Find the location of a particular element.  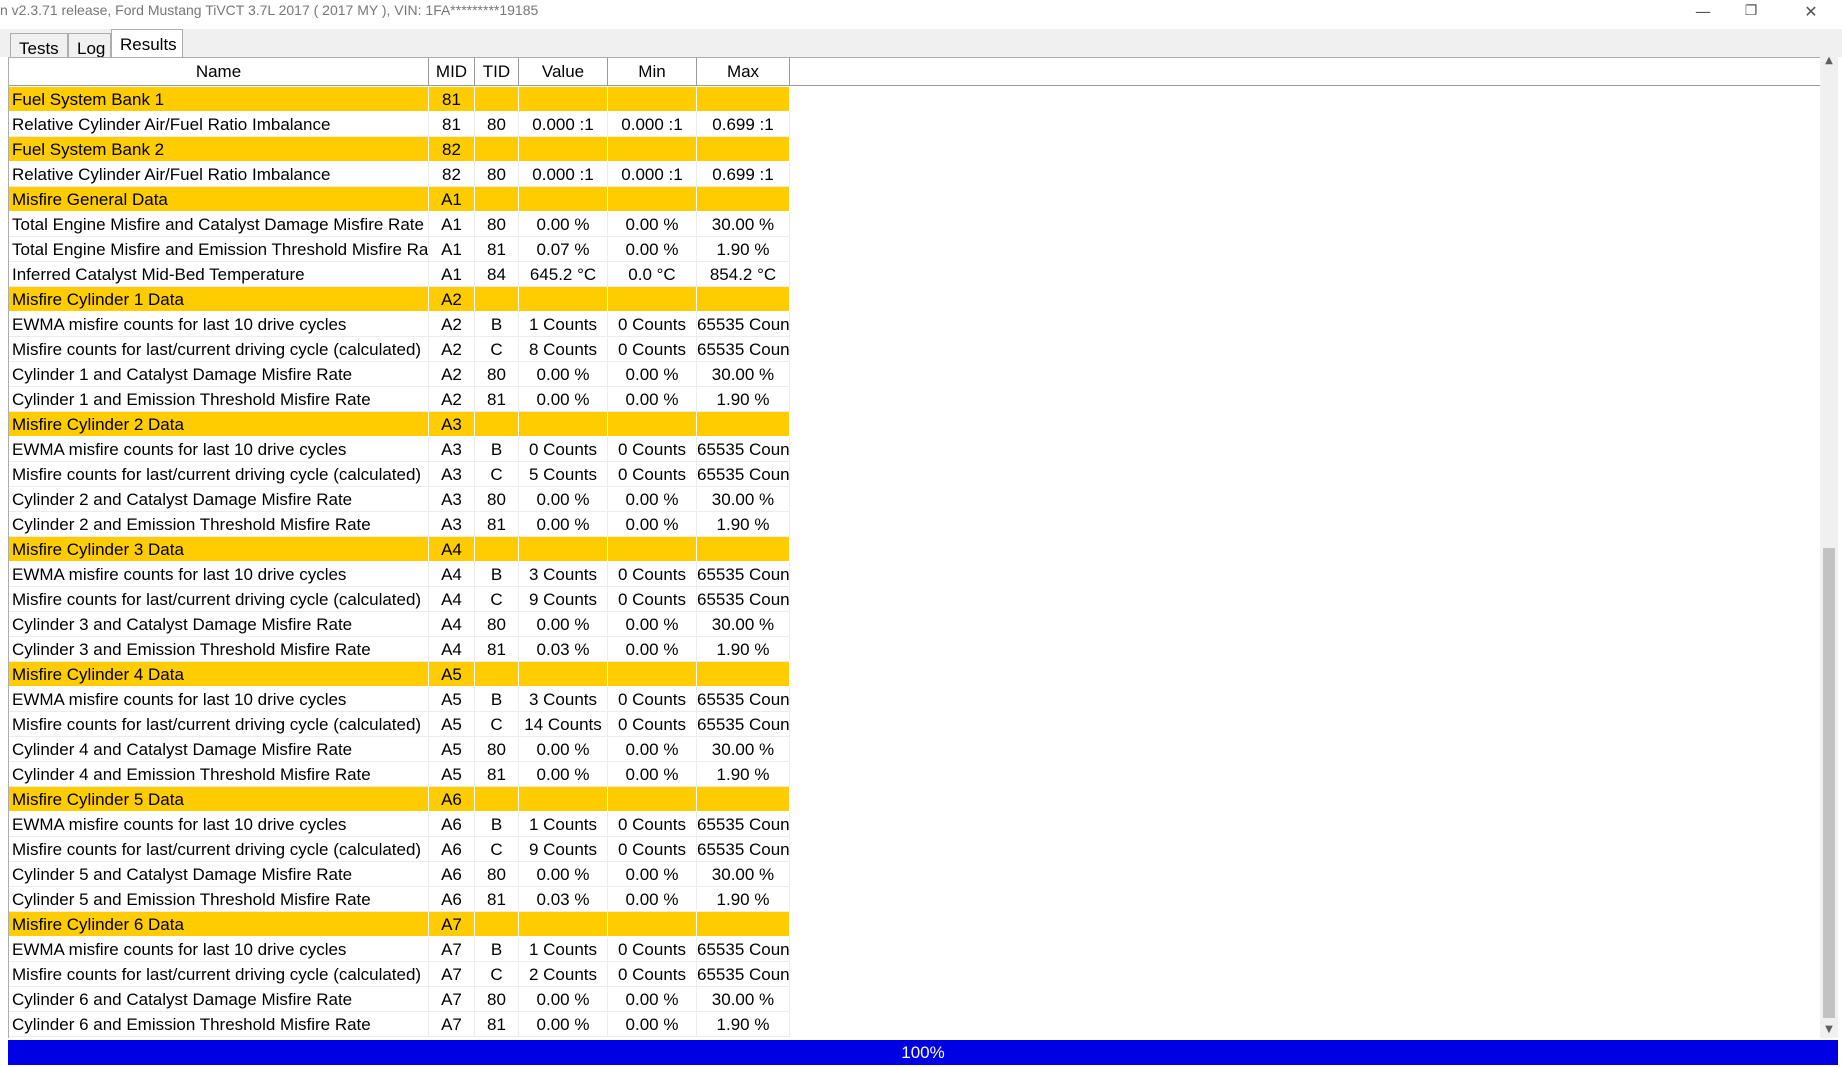

cell-mid: A2 is located at coordinates (452, 299).